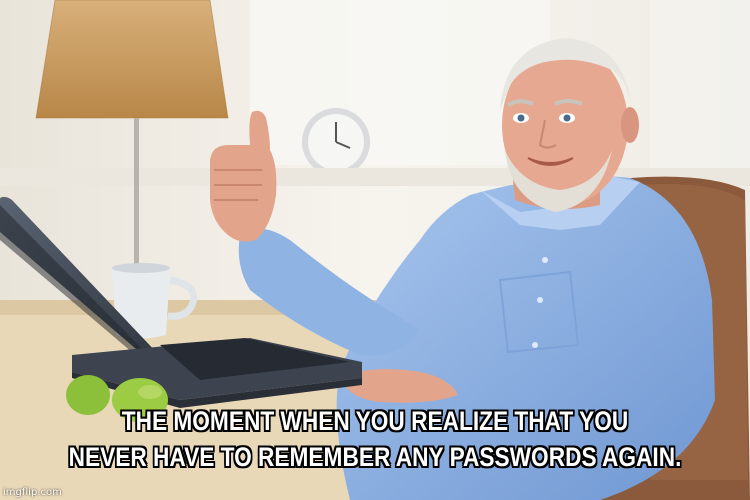 This screenshot has width=750, height=500. Describe the element at coordinates (336, 142) in the screenshot. I see `wall-clock-icon` at that location.